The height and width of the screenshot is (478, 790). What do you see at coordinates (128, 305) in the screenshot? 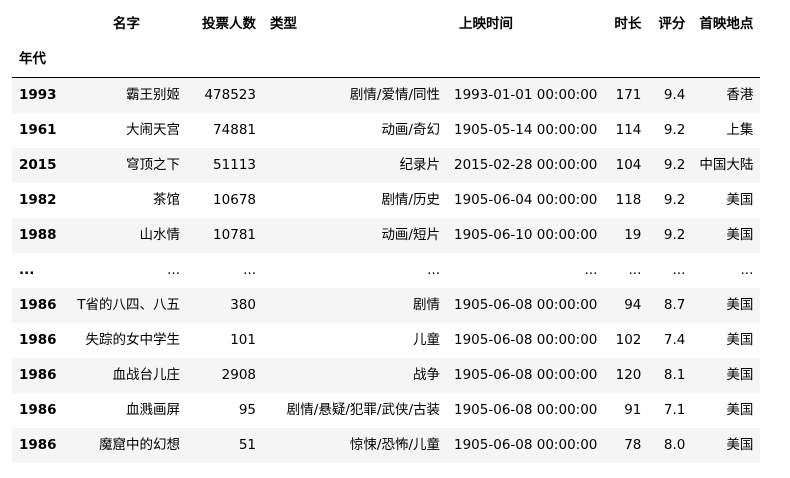
I see `cell-name: T省的八四、八五` at bounding box center [128, 305].